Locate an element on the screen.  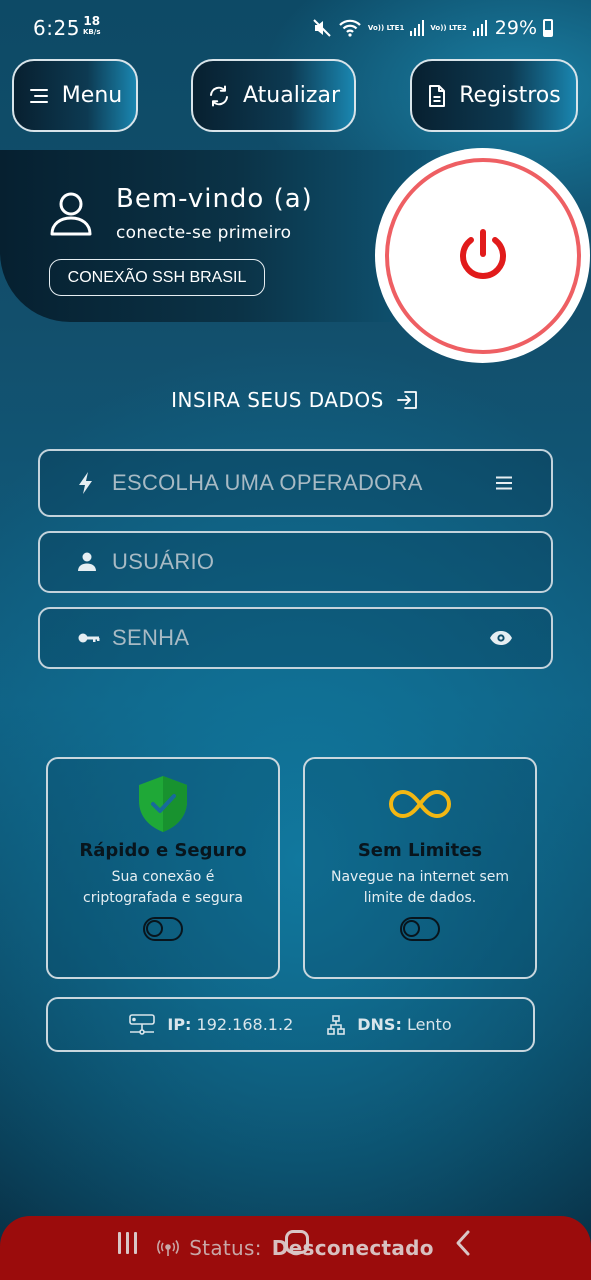
unlimited-toggle is located at coordinates (420, 929).